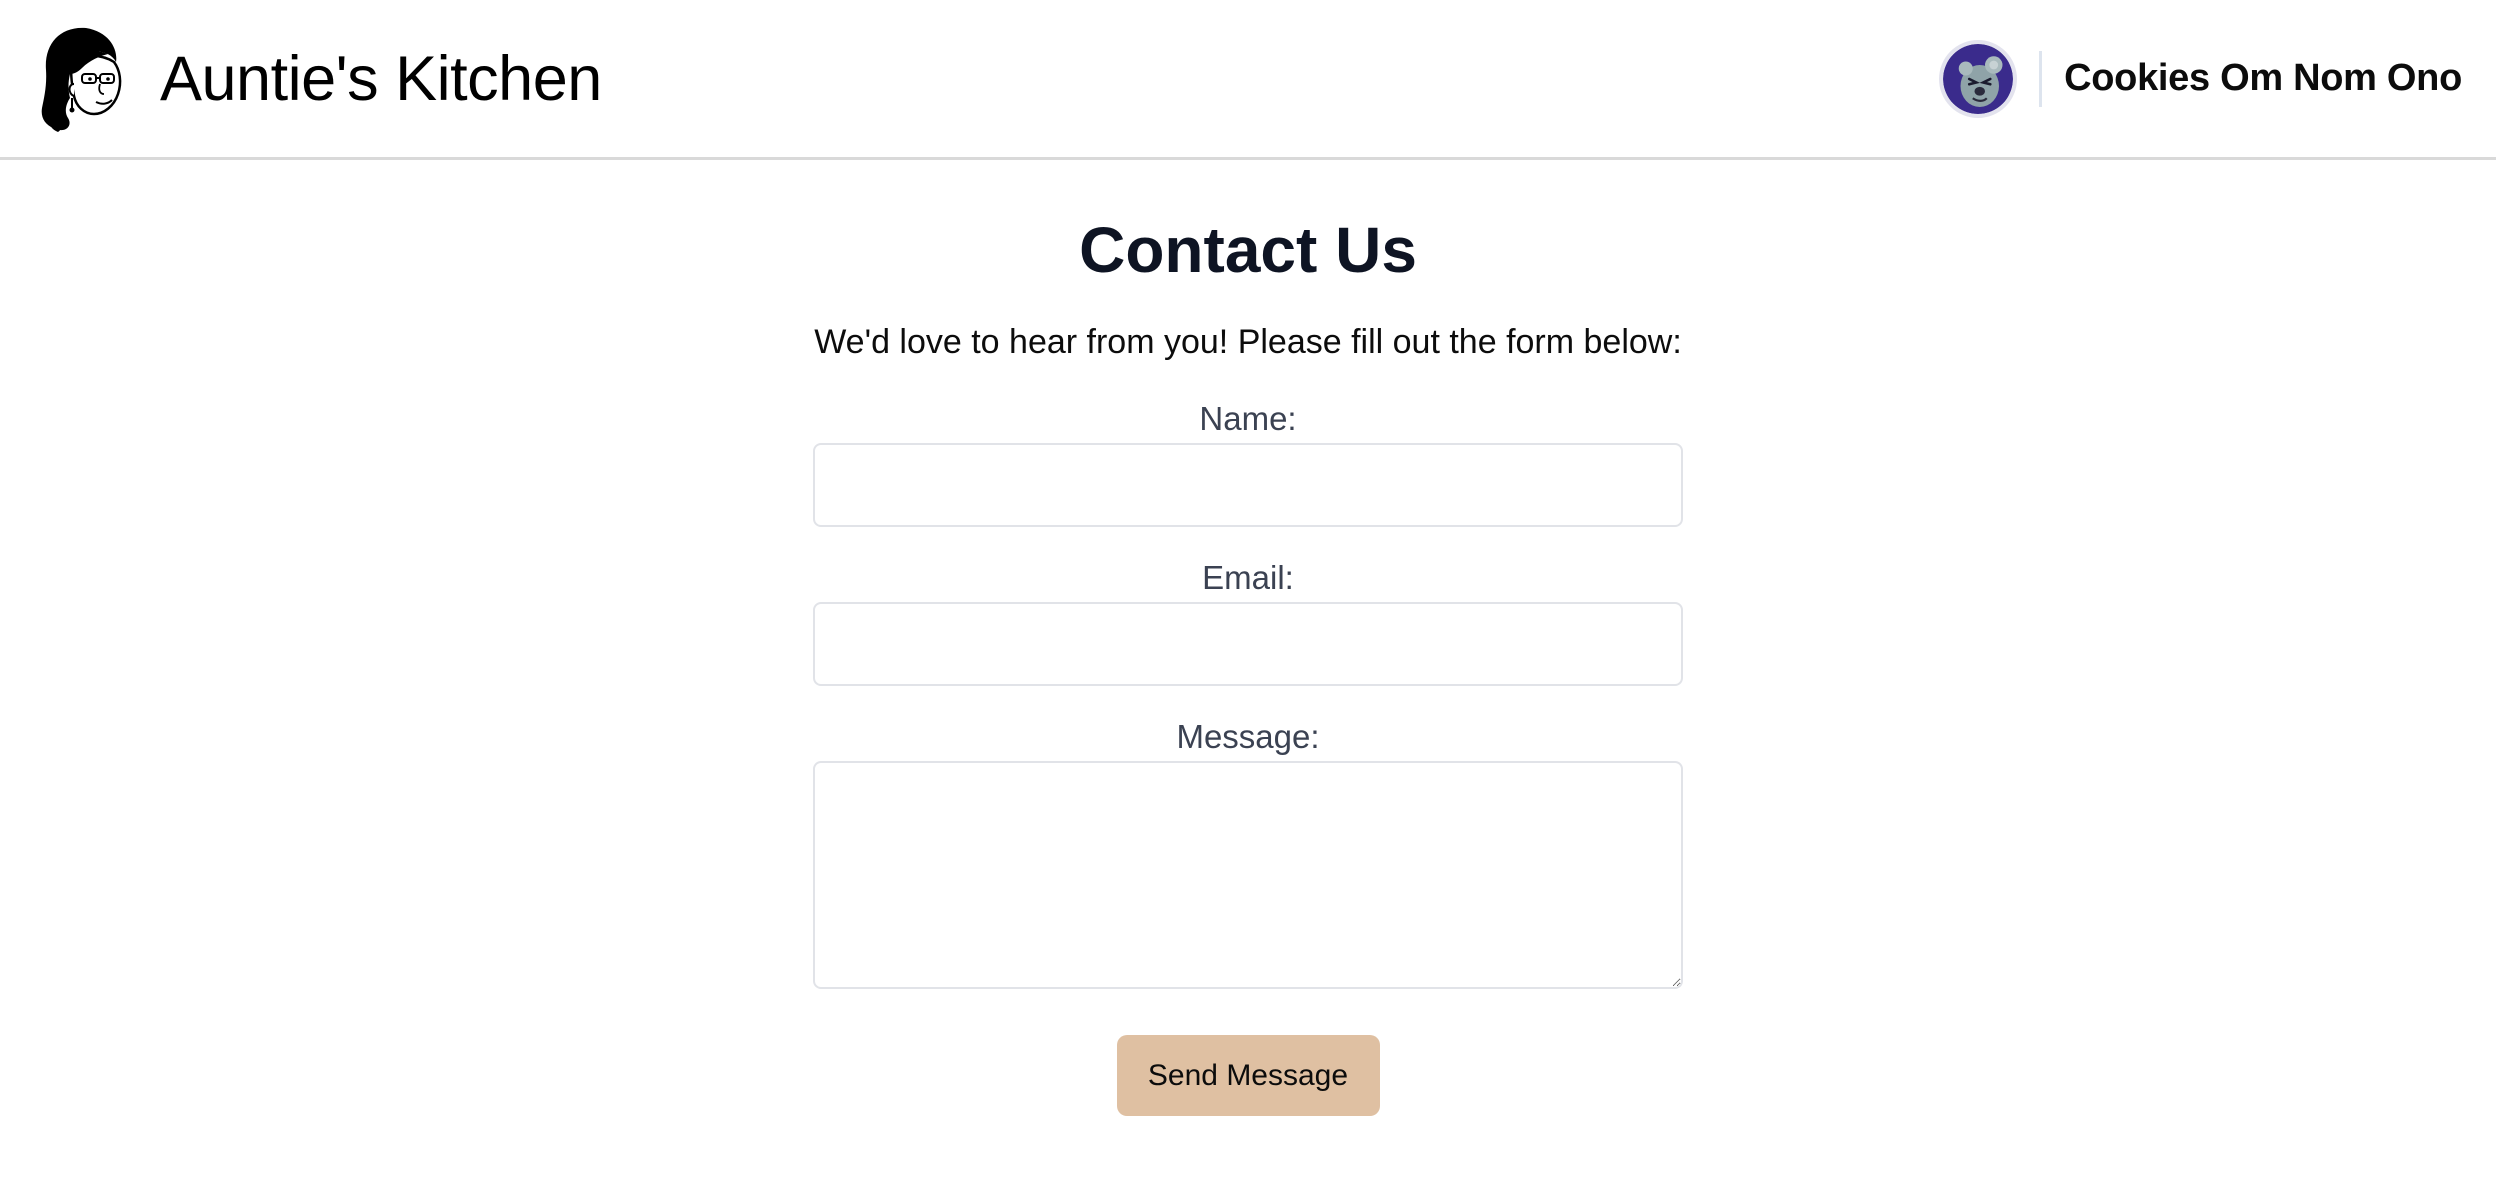  Describe the element at coordinates (2041, 78) in the screenshot. I see `header-divider` at that location.